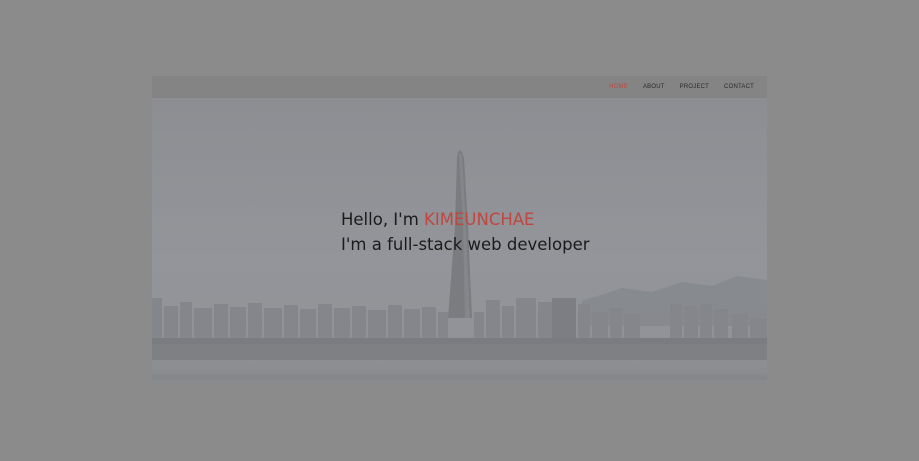  I want to click on nav-about-link: ABOUT, so click(654, 87).